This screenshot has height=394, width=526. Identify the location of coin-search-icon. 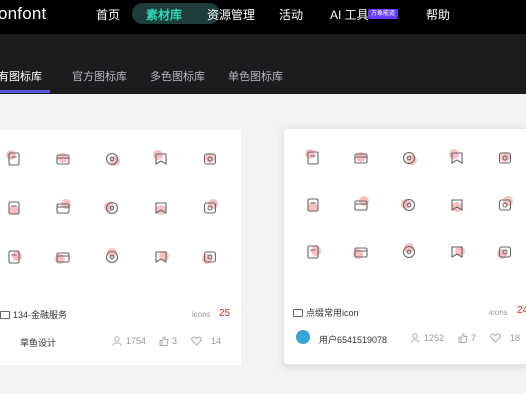
(161, 257).